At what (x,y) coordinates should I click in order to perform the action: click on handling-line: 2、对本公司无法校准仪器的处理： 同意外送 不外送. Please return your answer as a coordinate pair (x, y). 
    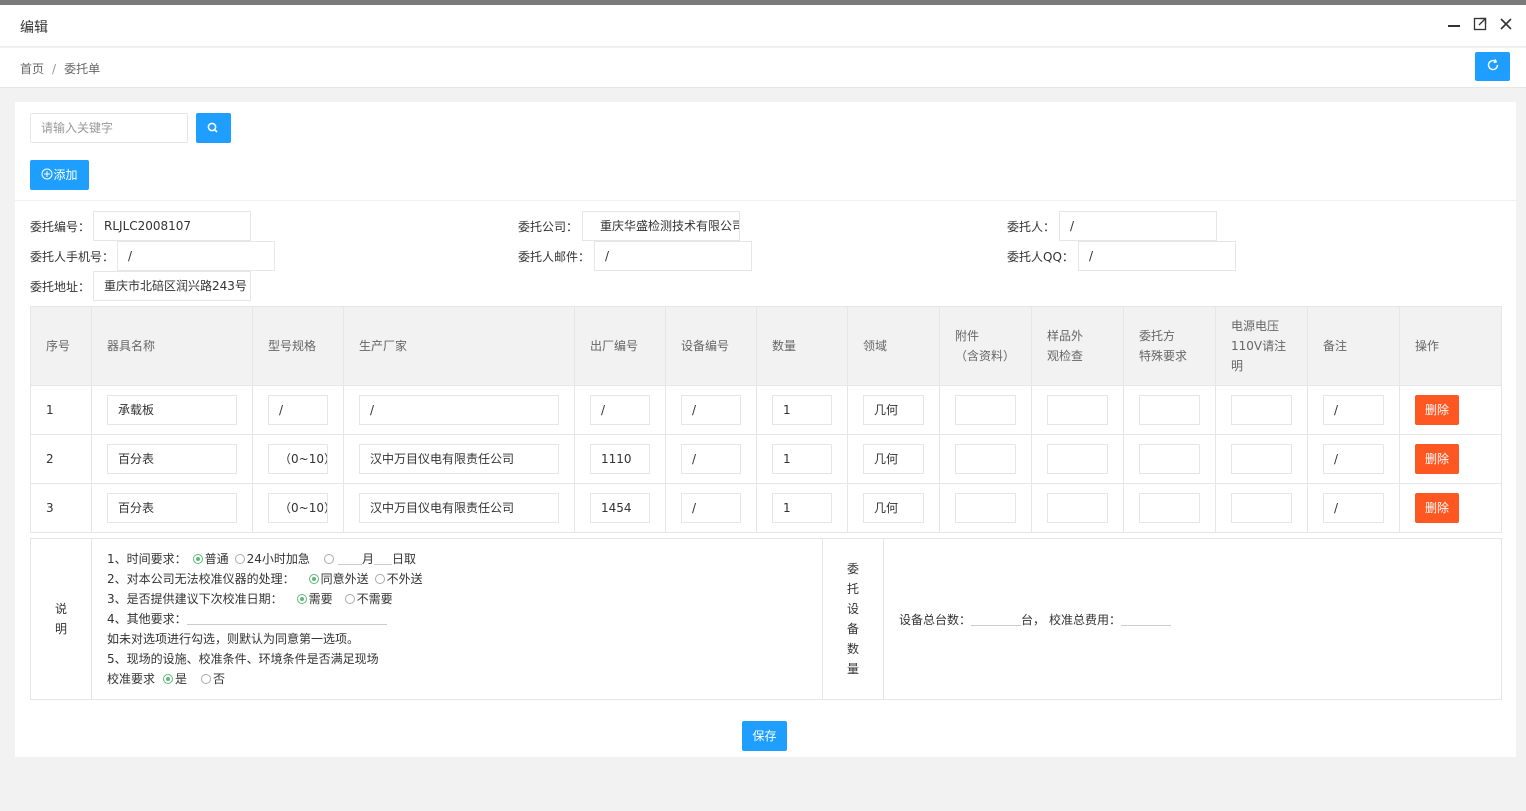
    Looking at the image, I should click on (457, 579).